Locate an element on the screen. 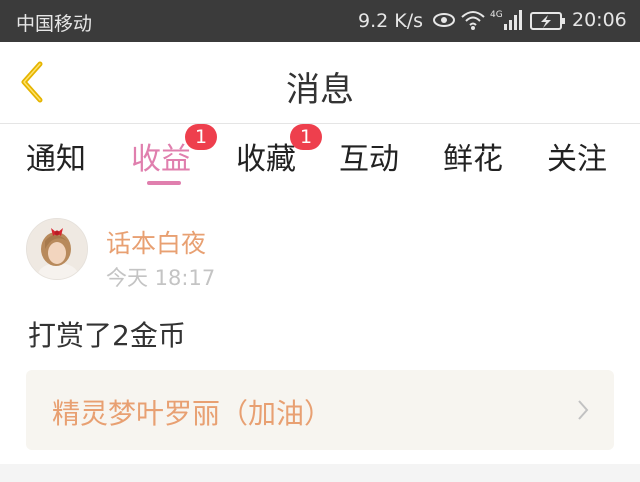 The height and width of the screenshot is (482, 640). page-title: 消息 is located at coordinates (320, 90).